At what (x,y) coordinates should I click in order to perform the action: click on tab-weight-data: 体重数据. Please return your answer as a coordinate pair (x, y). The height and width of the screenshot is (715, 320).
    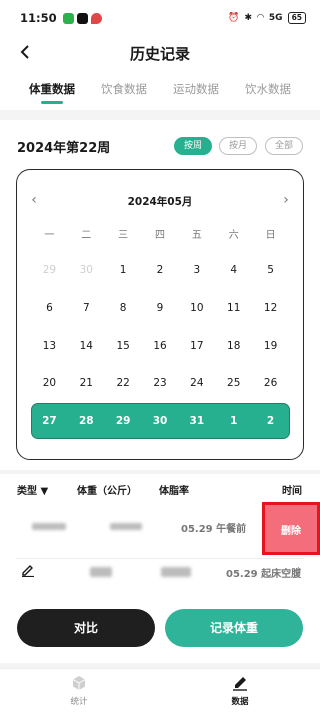
    Looking at the image, I should click on (52, 95).